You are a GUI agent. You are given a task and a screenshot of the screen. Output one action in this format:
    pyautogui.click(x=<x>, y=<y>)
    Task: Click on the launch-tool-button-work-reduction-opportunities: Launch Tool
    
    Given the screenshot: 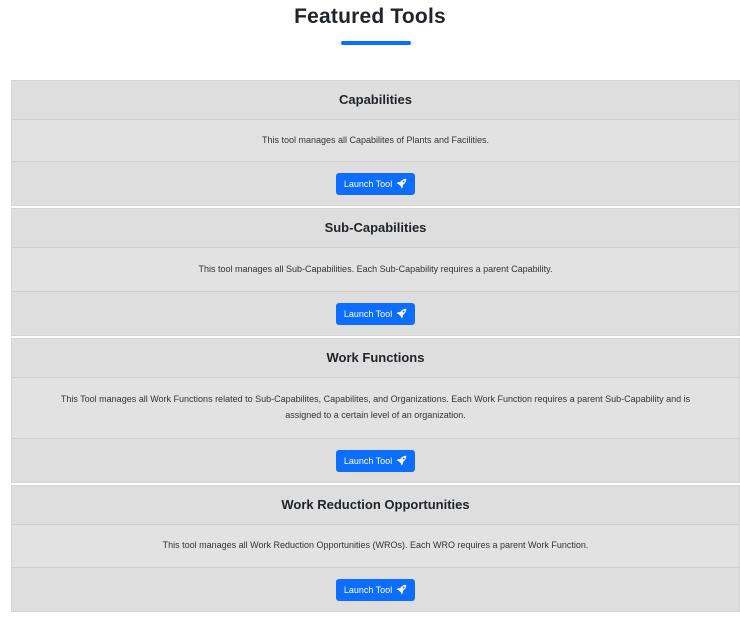 What is the action you would take?
    pyautogui.click(x=375, y=589)
    